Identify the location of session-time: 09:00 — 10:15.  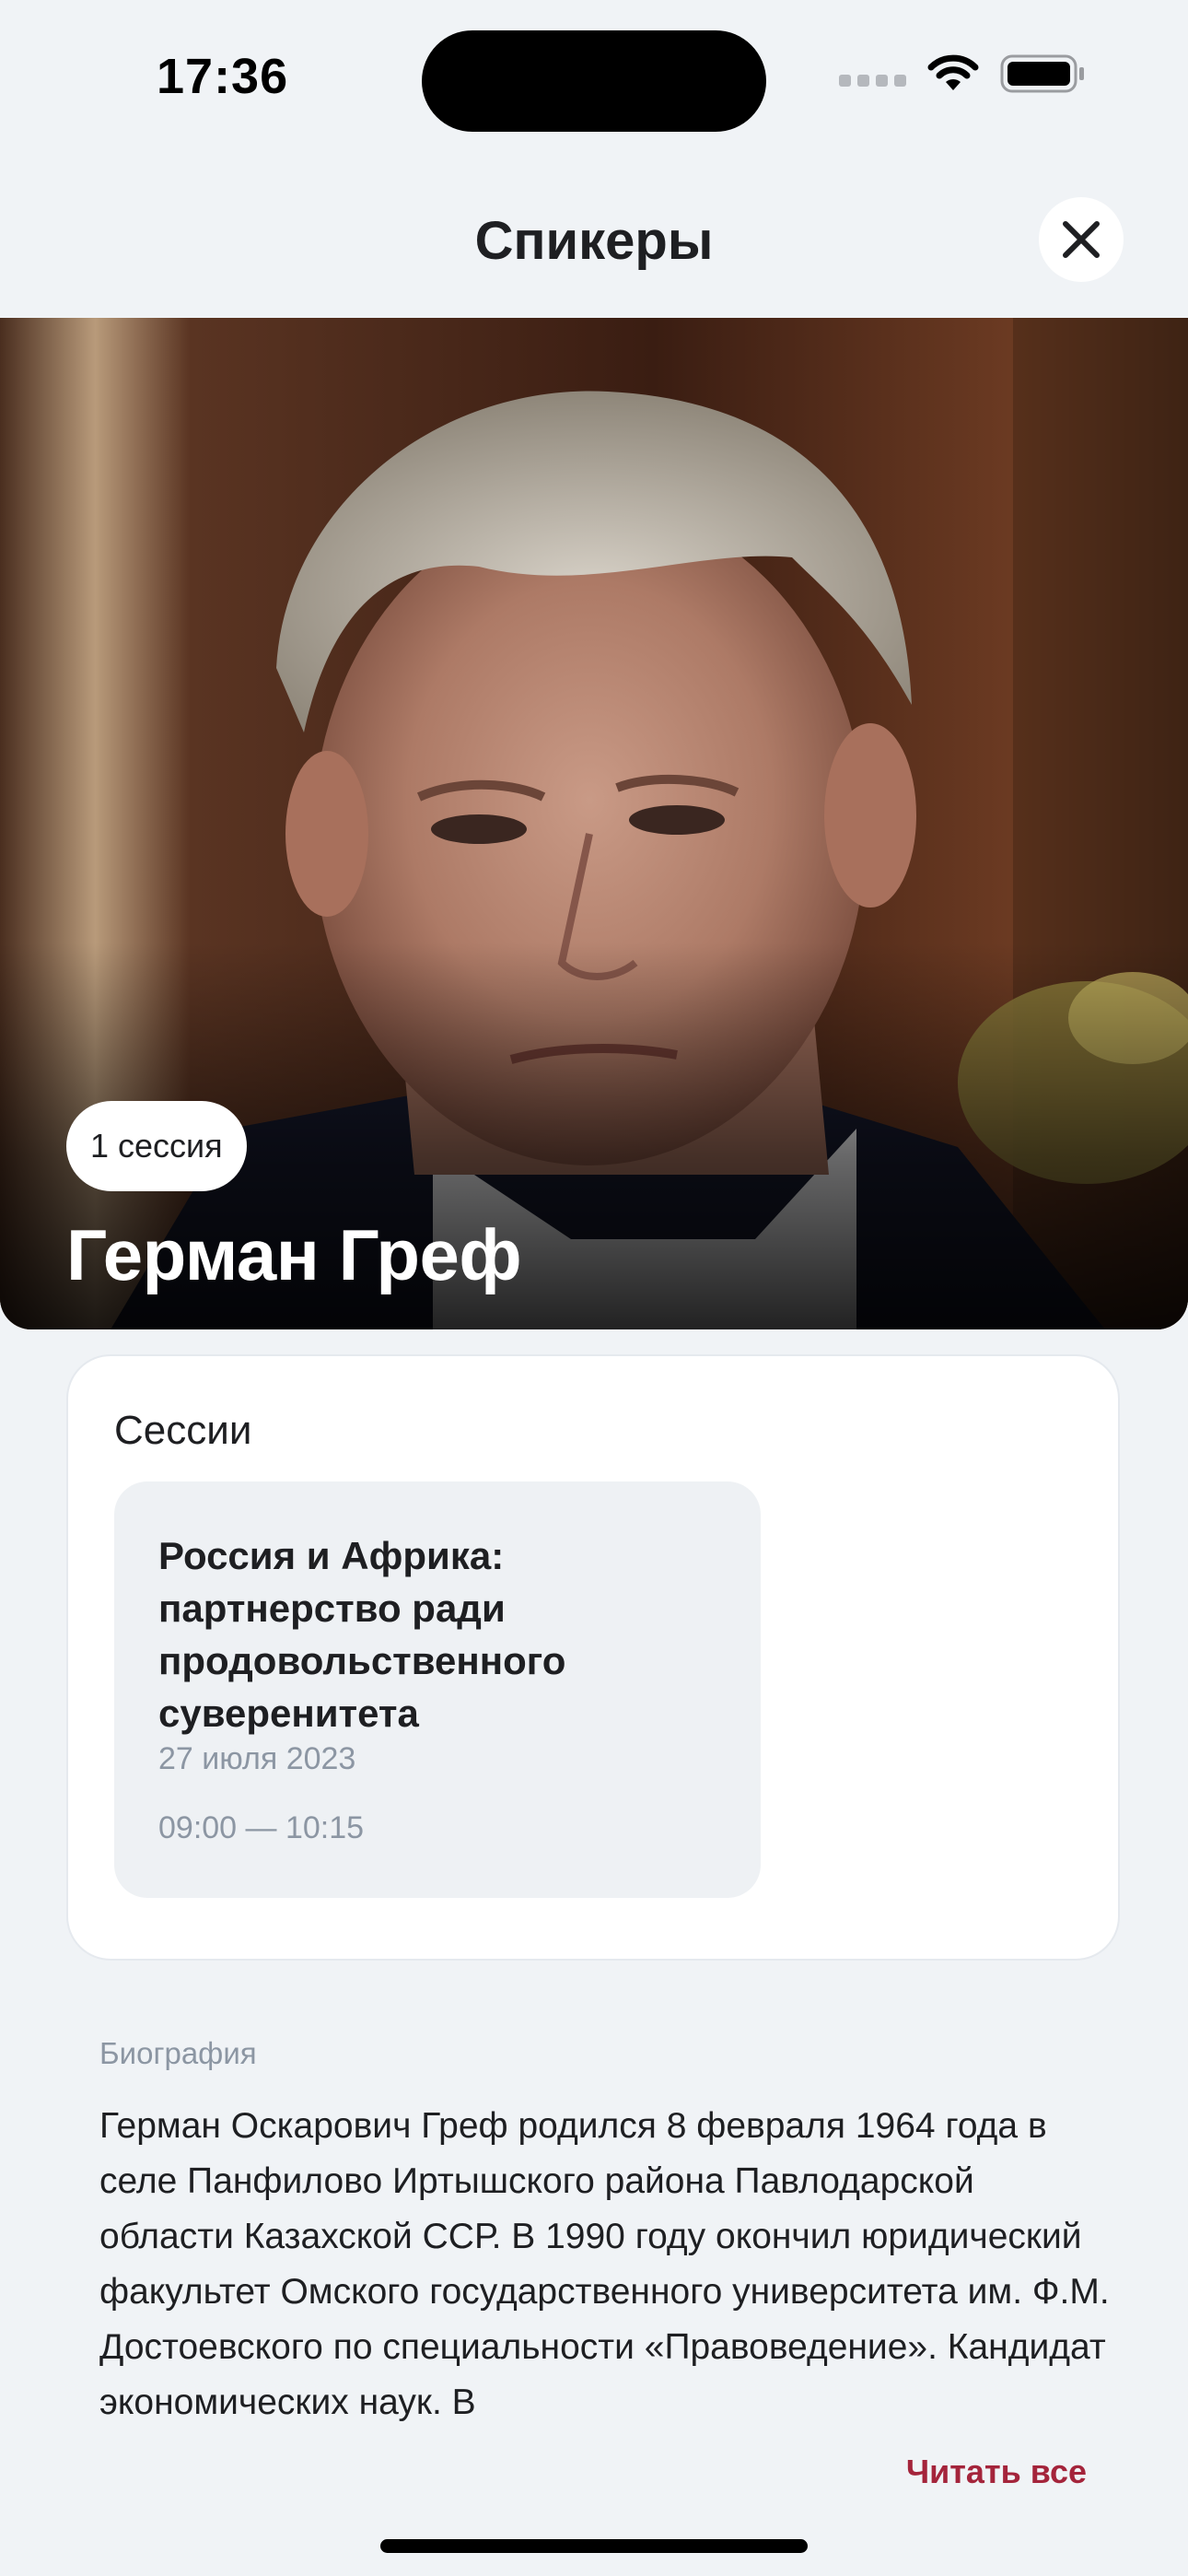
(261, 1827).